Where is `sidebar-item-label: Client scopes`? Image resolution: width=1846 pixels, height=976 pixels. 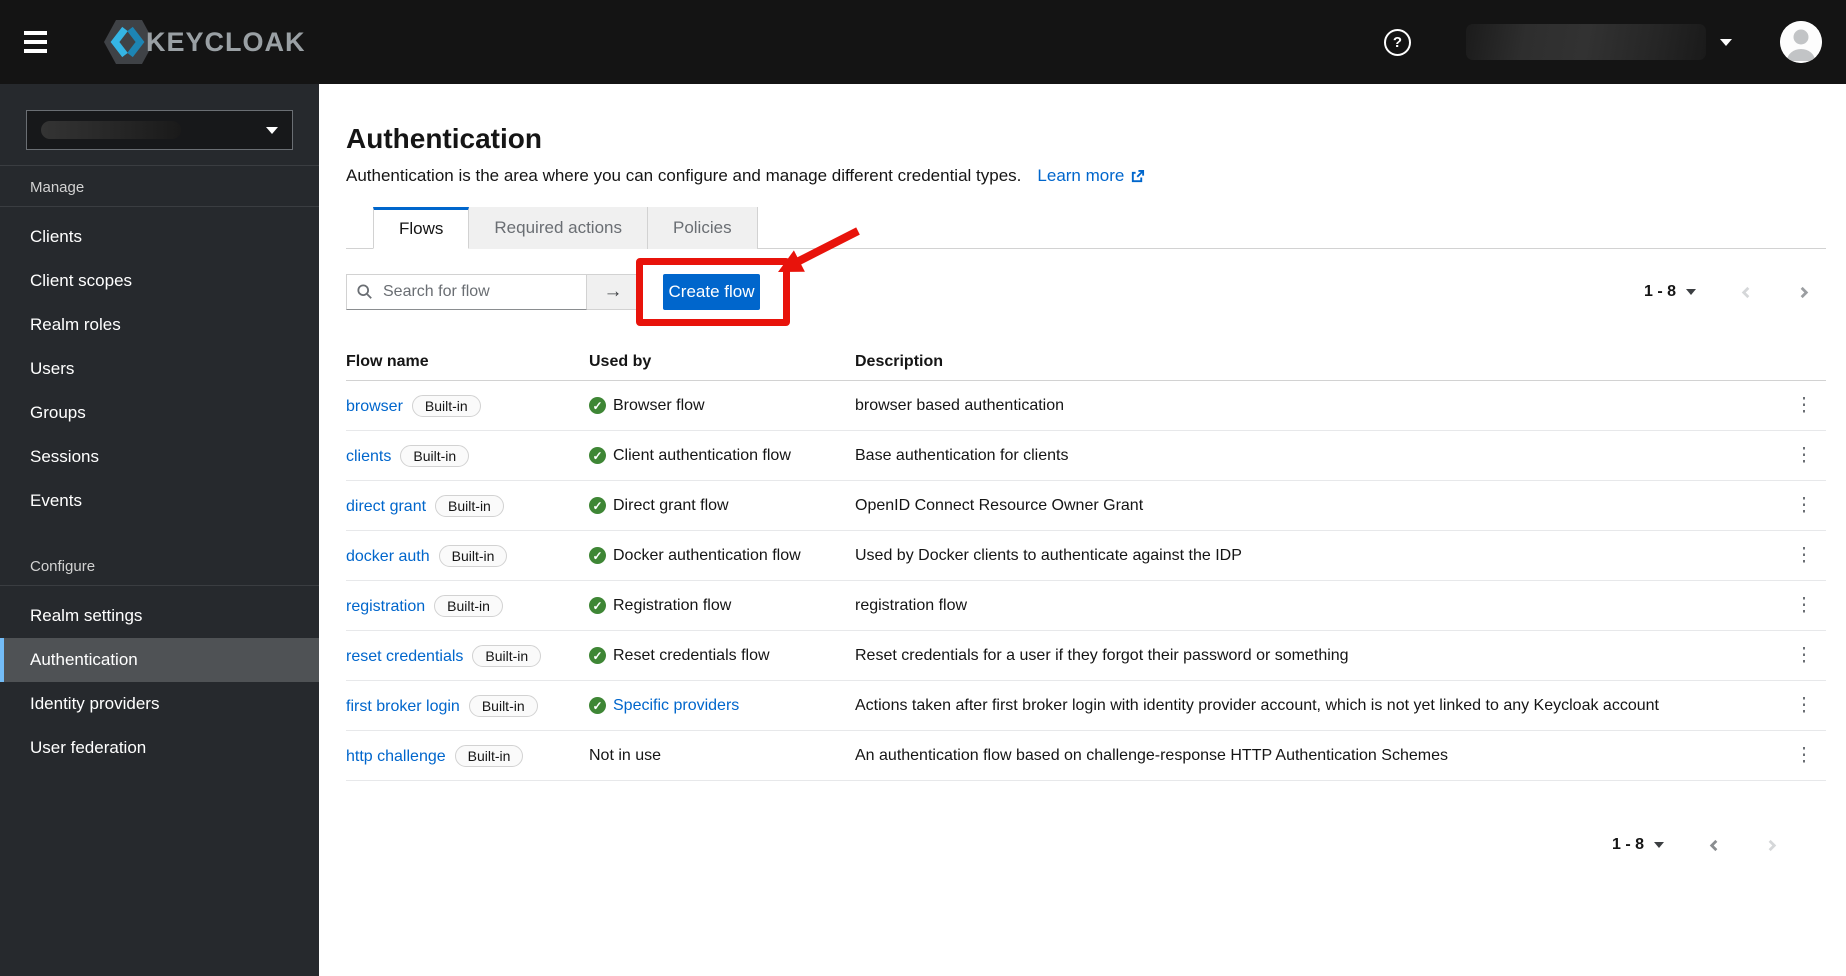 sidebar-item-label: Client scopes is located at coordinates (81, 280).